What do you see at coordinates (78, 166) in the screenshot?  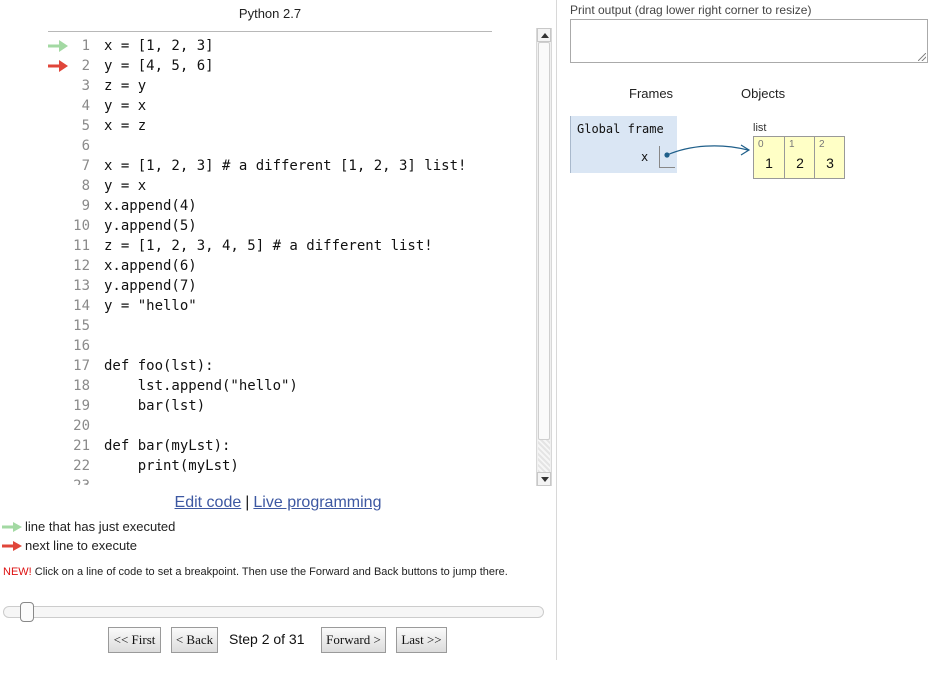 I see `line-number: 7` at bounding box center [78, 166].